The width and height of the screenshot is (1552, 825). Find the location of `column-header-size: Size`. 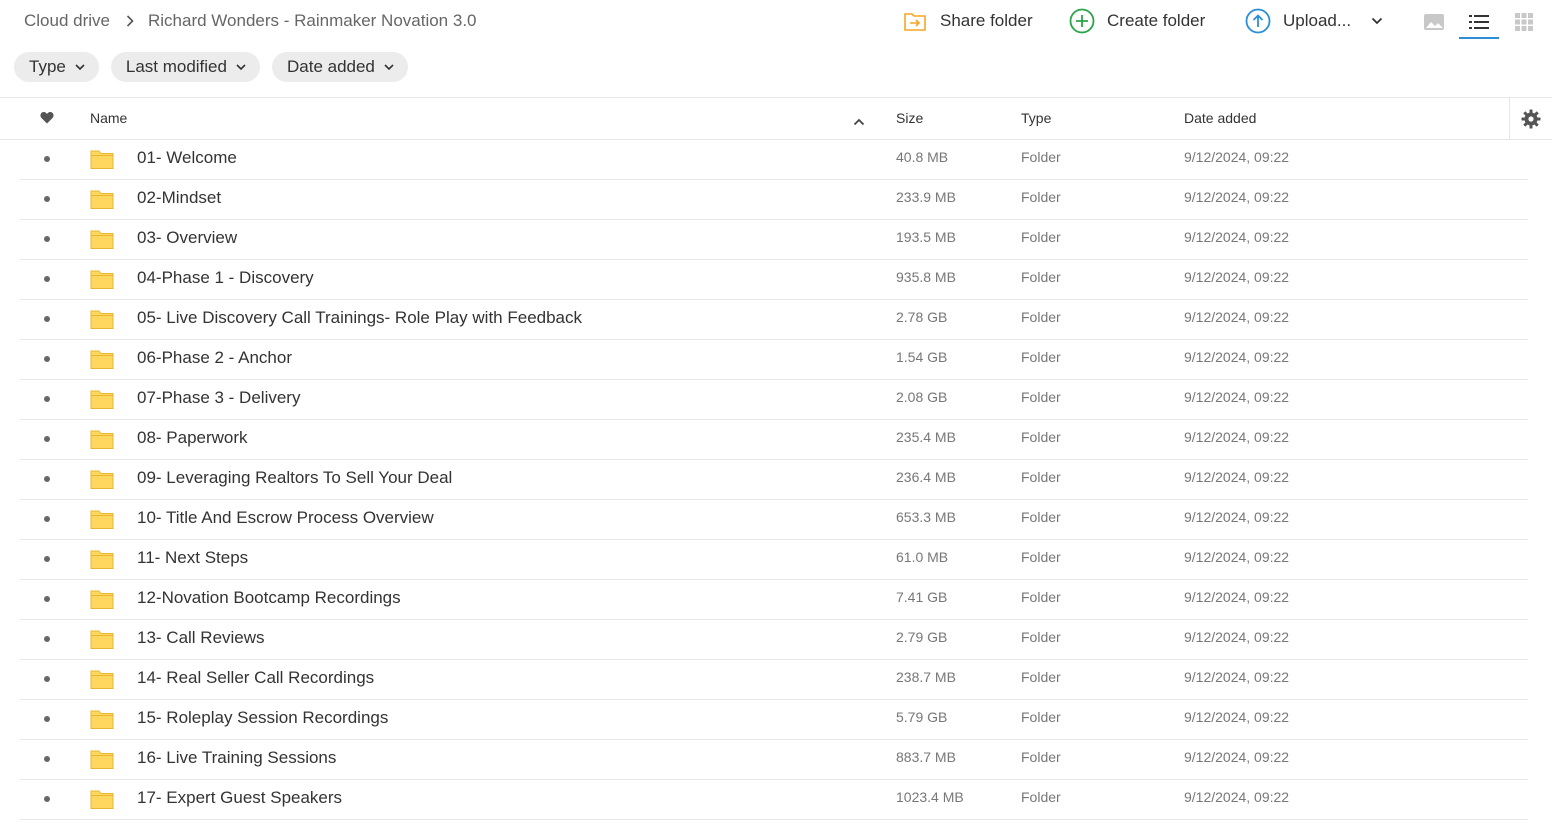

column-header-size: Size is located at coordinates (909, 118).